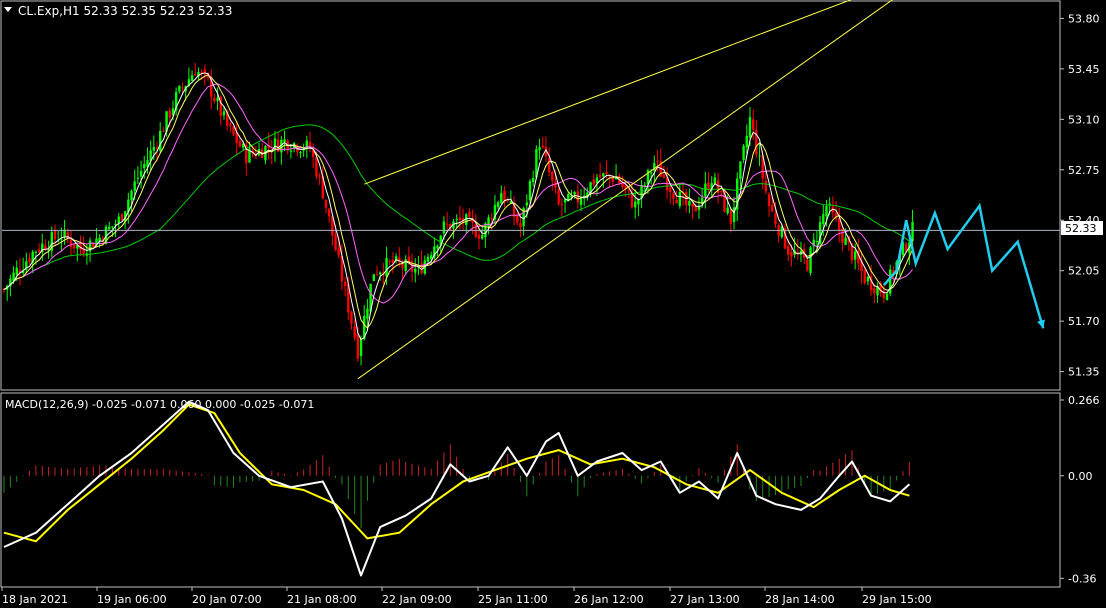 Image resolution: width=1106 pixels, height=608 pixels. What do you see at coordinates (1084, 372) in the screenshot?
I see `price-tick-label: 51.35` at bounding box center [1084, 372].